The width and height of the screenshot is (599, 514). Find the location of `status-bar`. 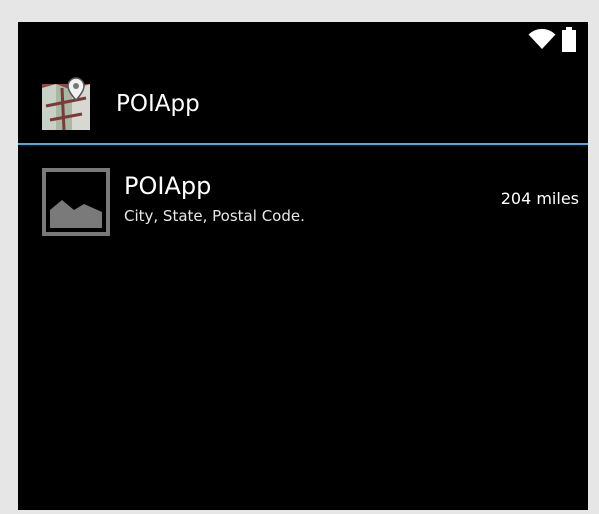

status-bar is located at coordinates (303, 39).